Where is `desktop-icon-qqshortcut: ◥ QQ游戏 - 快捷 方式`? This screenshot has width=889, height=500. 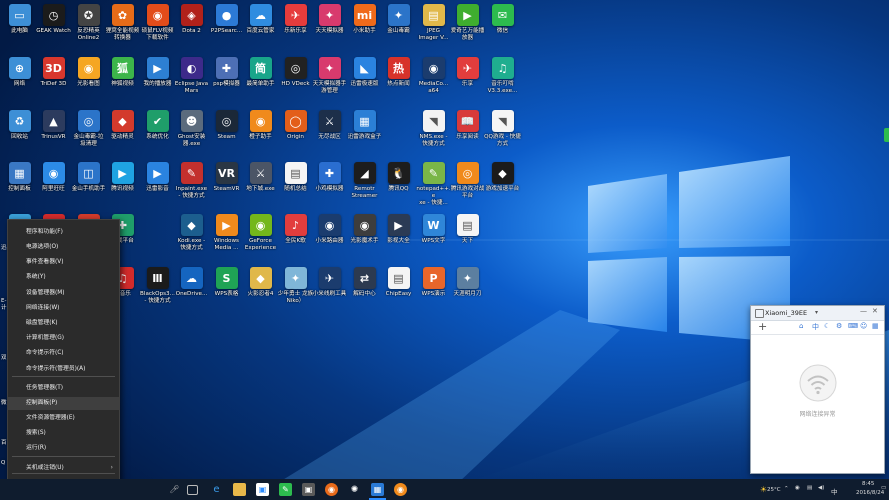 desktop-icon-qqshortcut: ◥ QQ游戏 - 快捷 方式 is located at coordinates (502, 129).